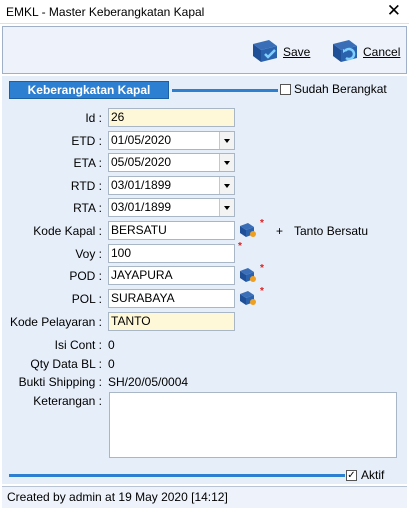  What do you see at coordinates (148, 382) in the screenshot?
I see `bukti-shipping-value: SH/20/05/0004` at bounding box center [148, 382].